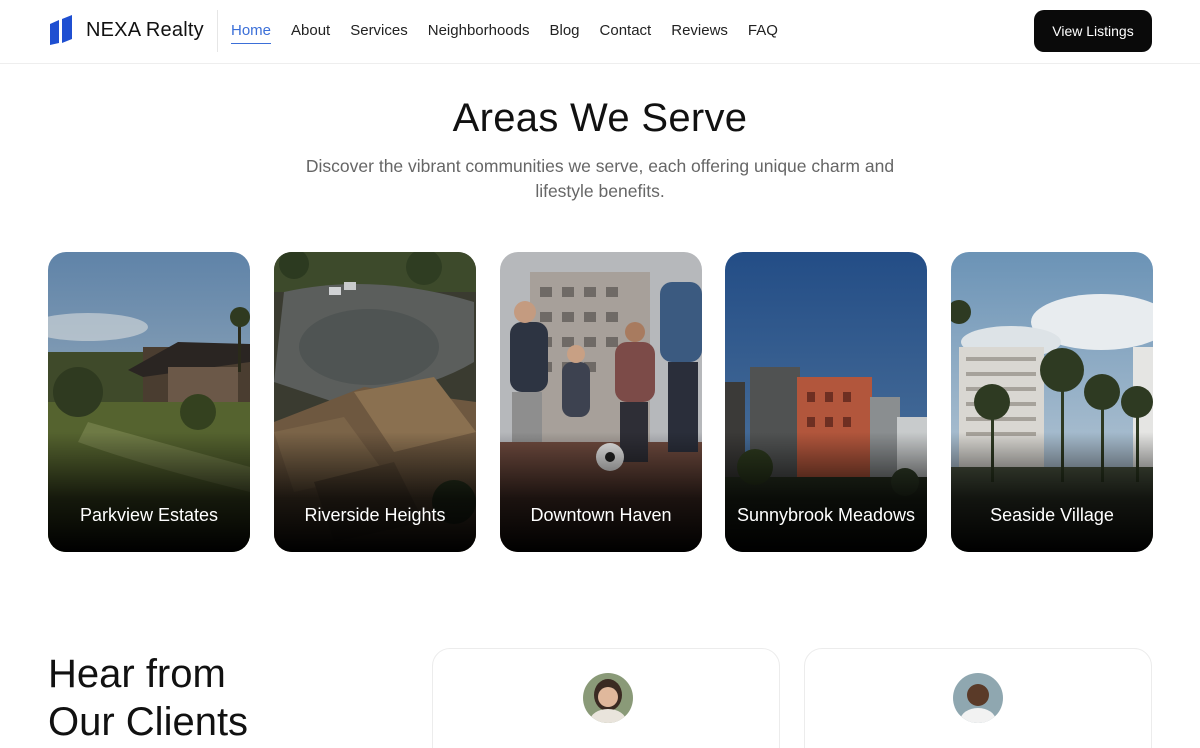  I want to click on brand-name: NEXA Realty, so click(145, 29).